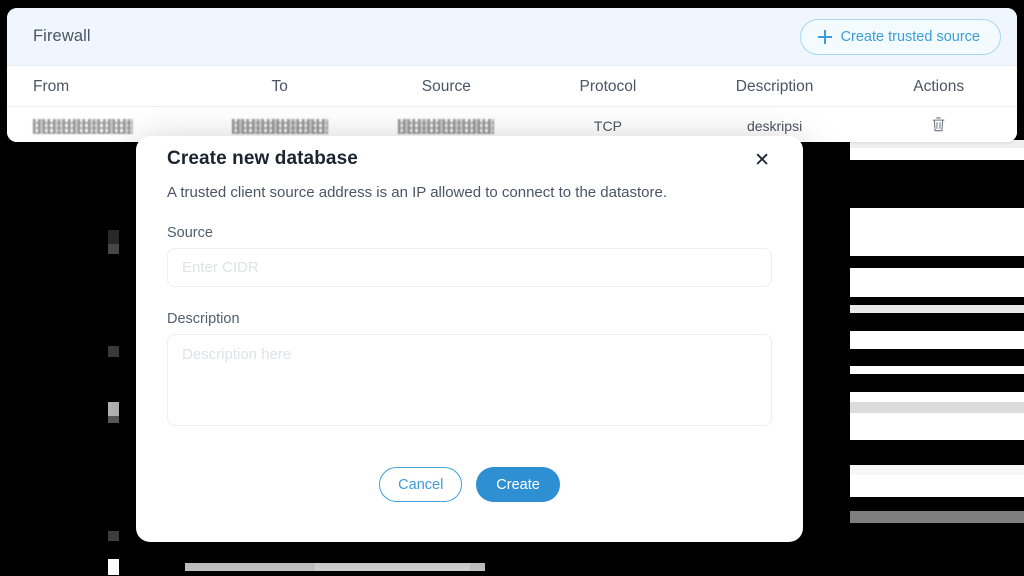 Image resolution: width=1024 pixels, height=576 pixels. Describe the element at coordinates (446, 127) in the screenshot. I see `redacted-value-source` at that location.